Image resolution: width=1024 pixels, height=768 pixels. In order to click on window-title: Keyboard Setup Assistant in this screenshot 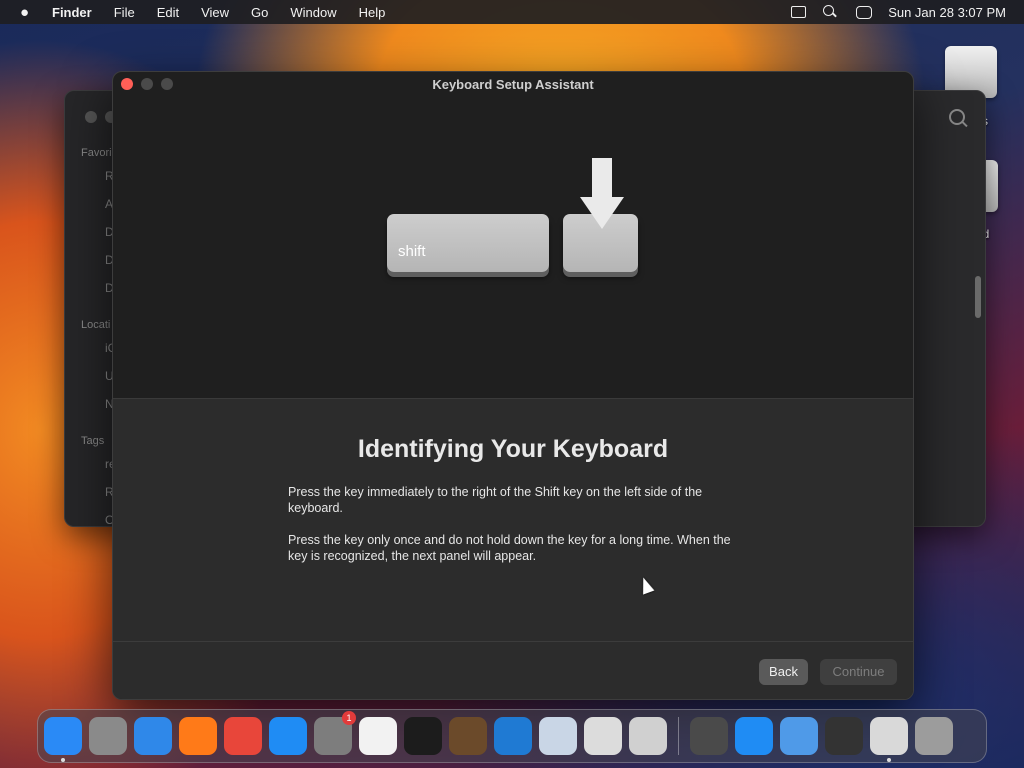, I will do `click(513, 84)`.